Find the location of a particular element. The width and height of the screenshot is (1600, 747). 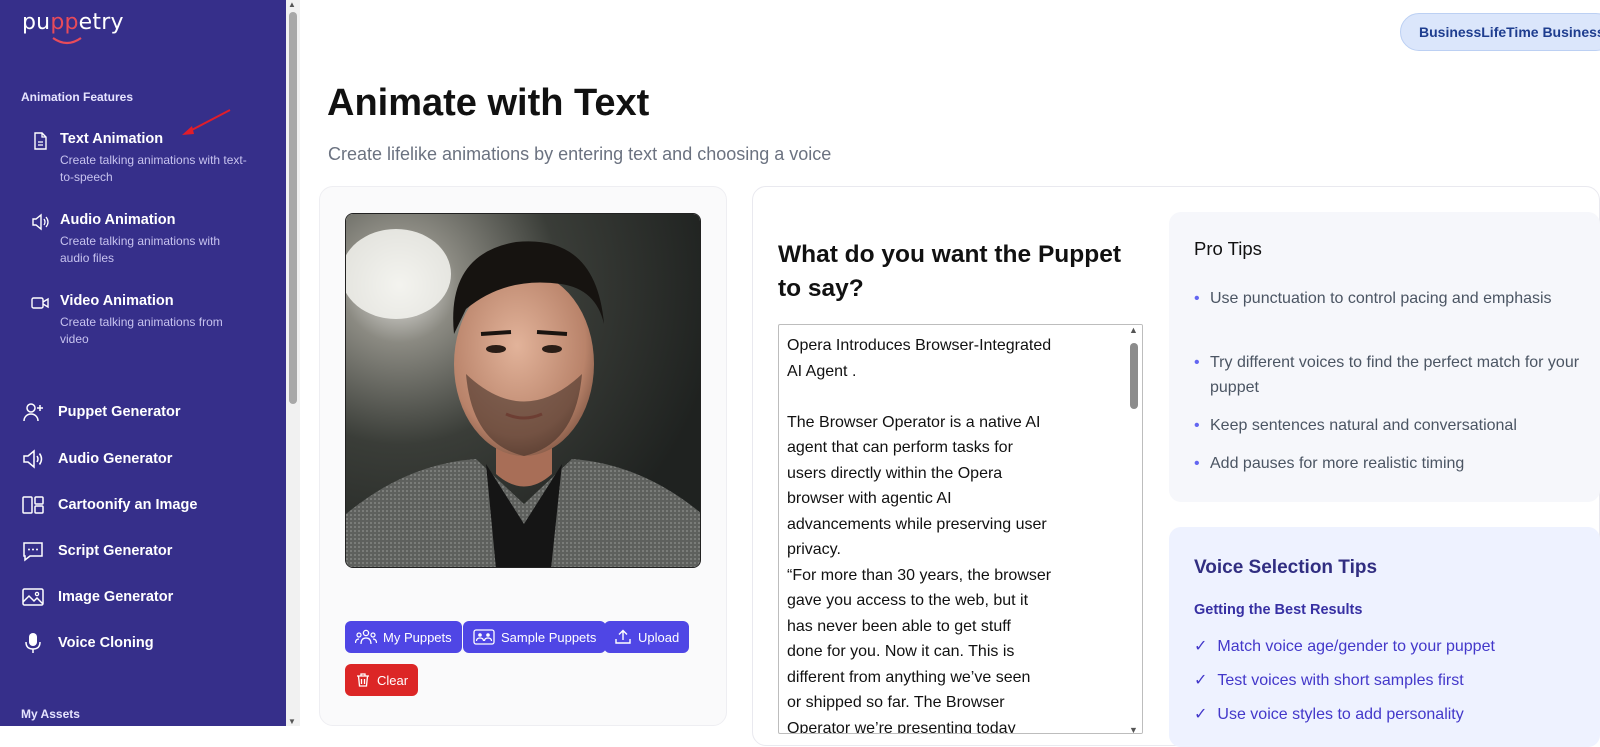

sidebar-item-script-generator: Script Generator is located at coordinates (146, 551).